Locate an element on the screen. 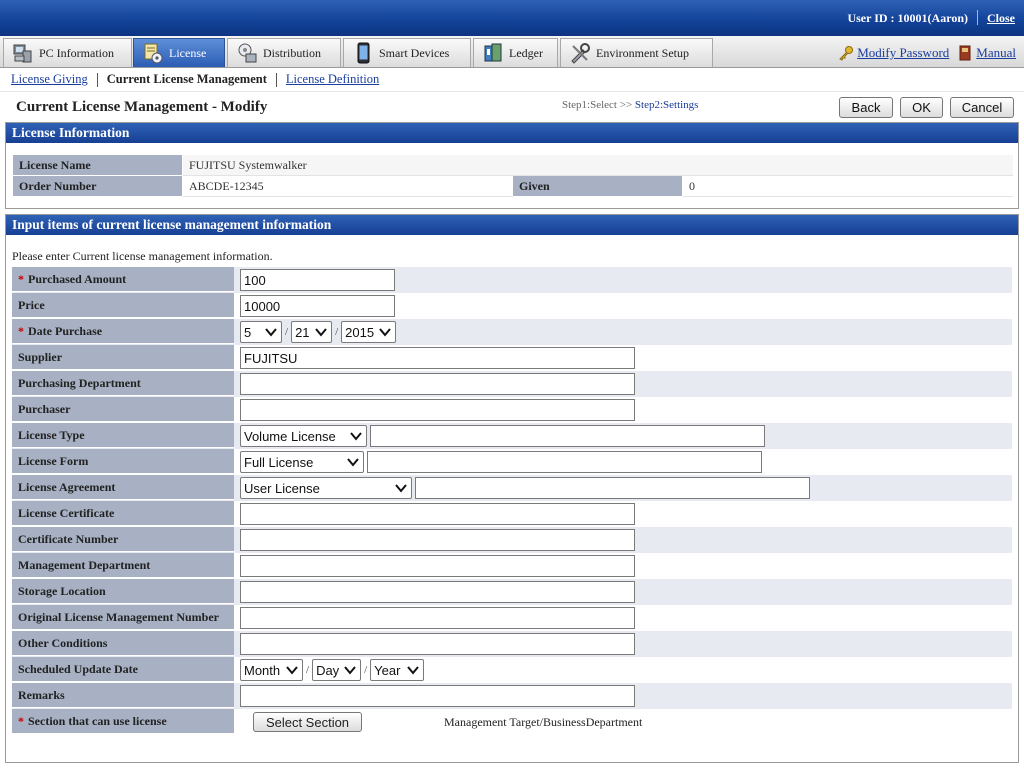  tab-distribution: Distribution is located at coordinates (284, 52).